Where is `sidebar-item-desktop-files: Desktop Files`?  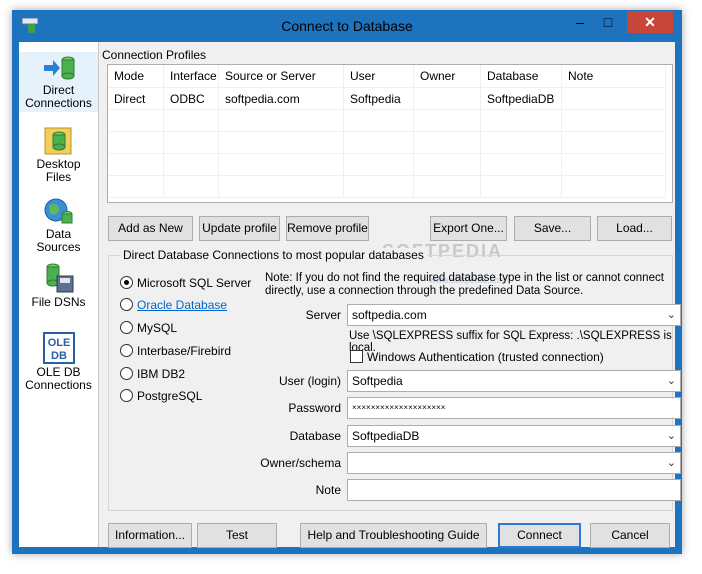 sidebar-item-desktop-files: Desktop Files is located at coordinates (58, 156).